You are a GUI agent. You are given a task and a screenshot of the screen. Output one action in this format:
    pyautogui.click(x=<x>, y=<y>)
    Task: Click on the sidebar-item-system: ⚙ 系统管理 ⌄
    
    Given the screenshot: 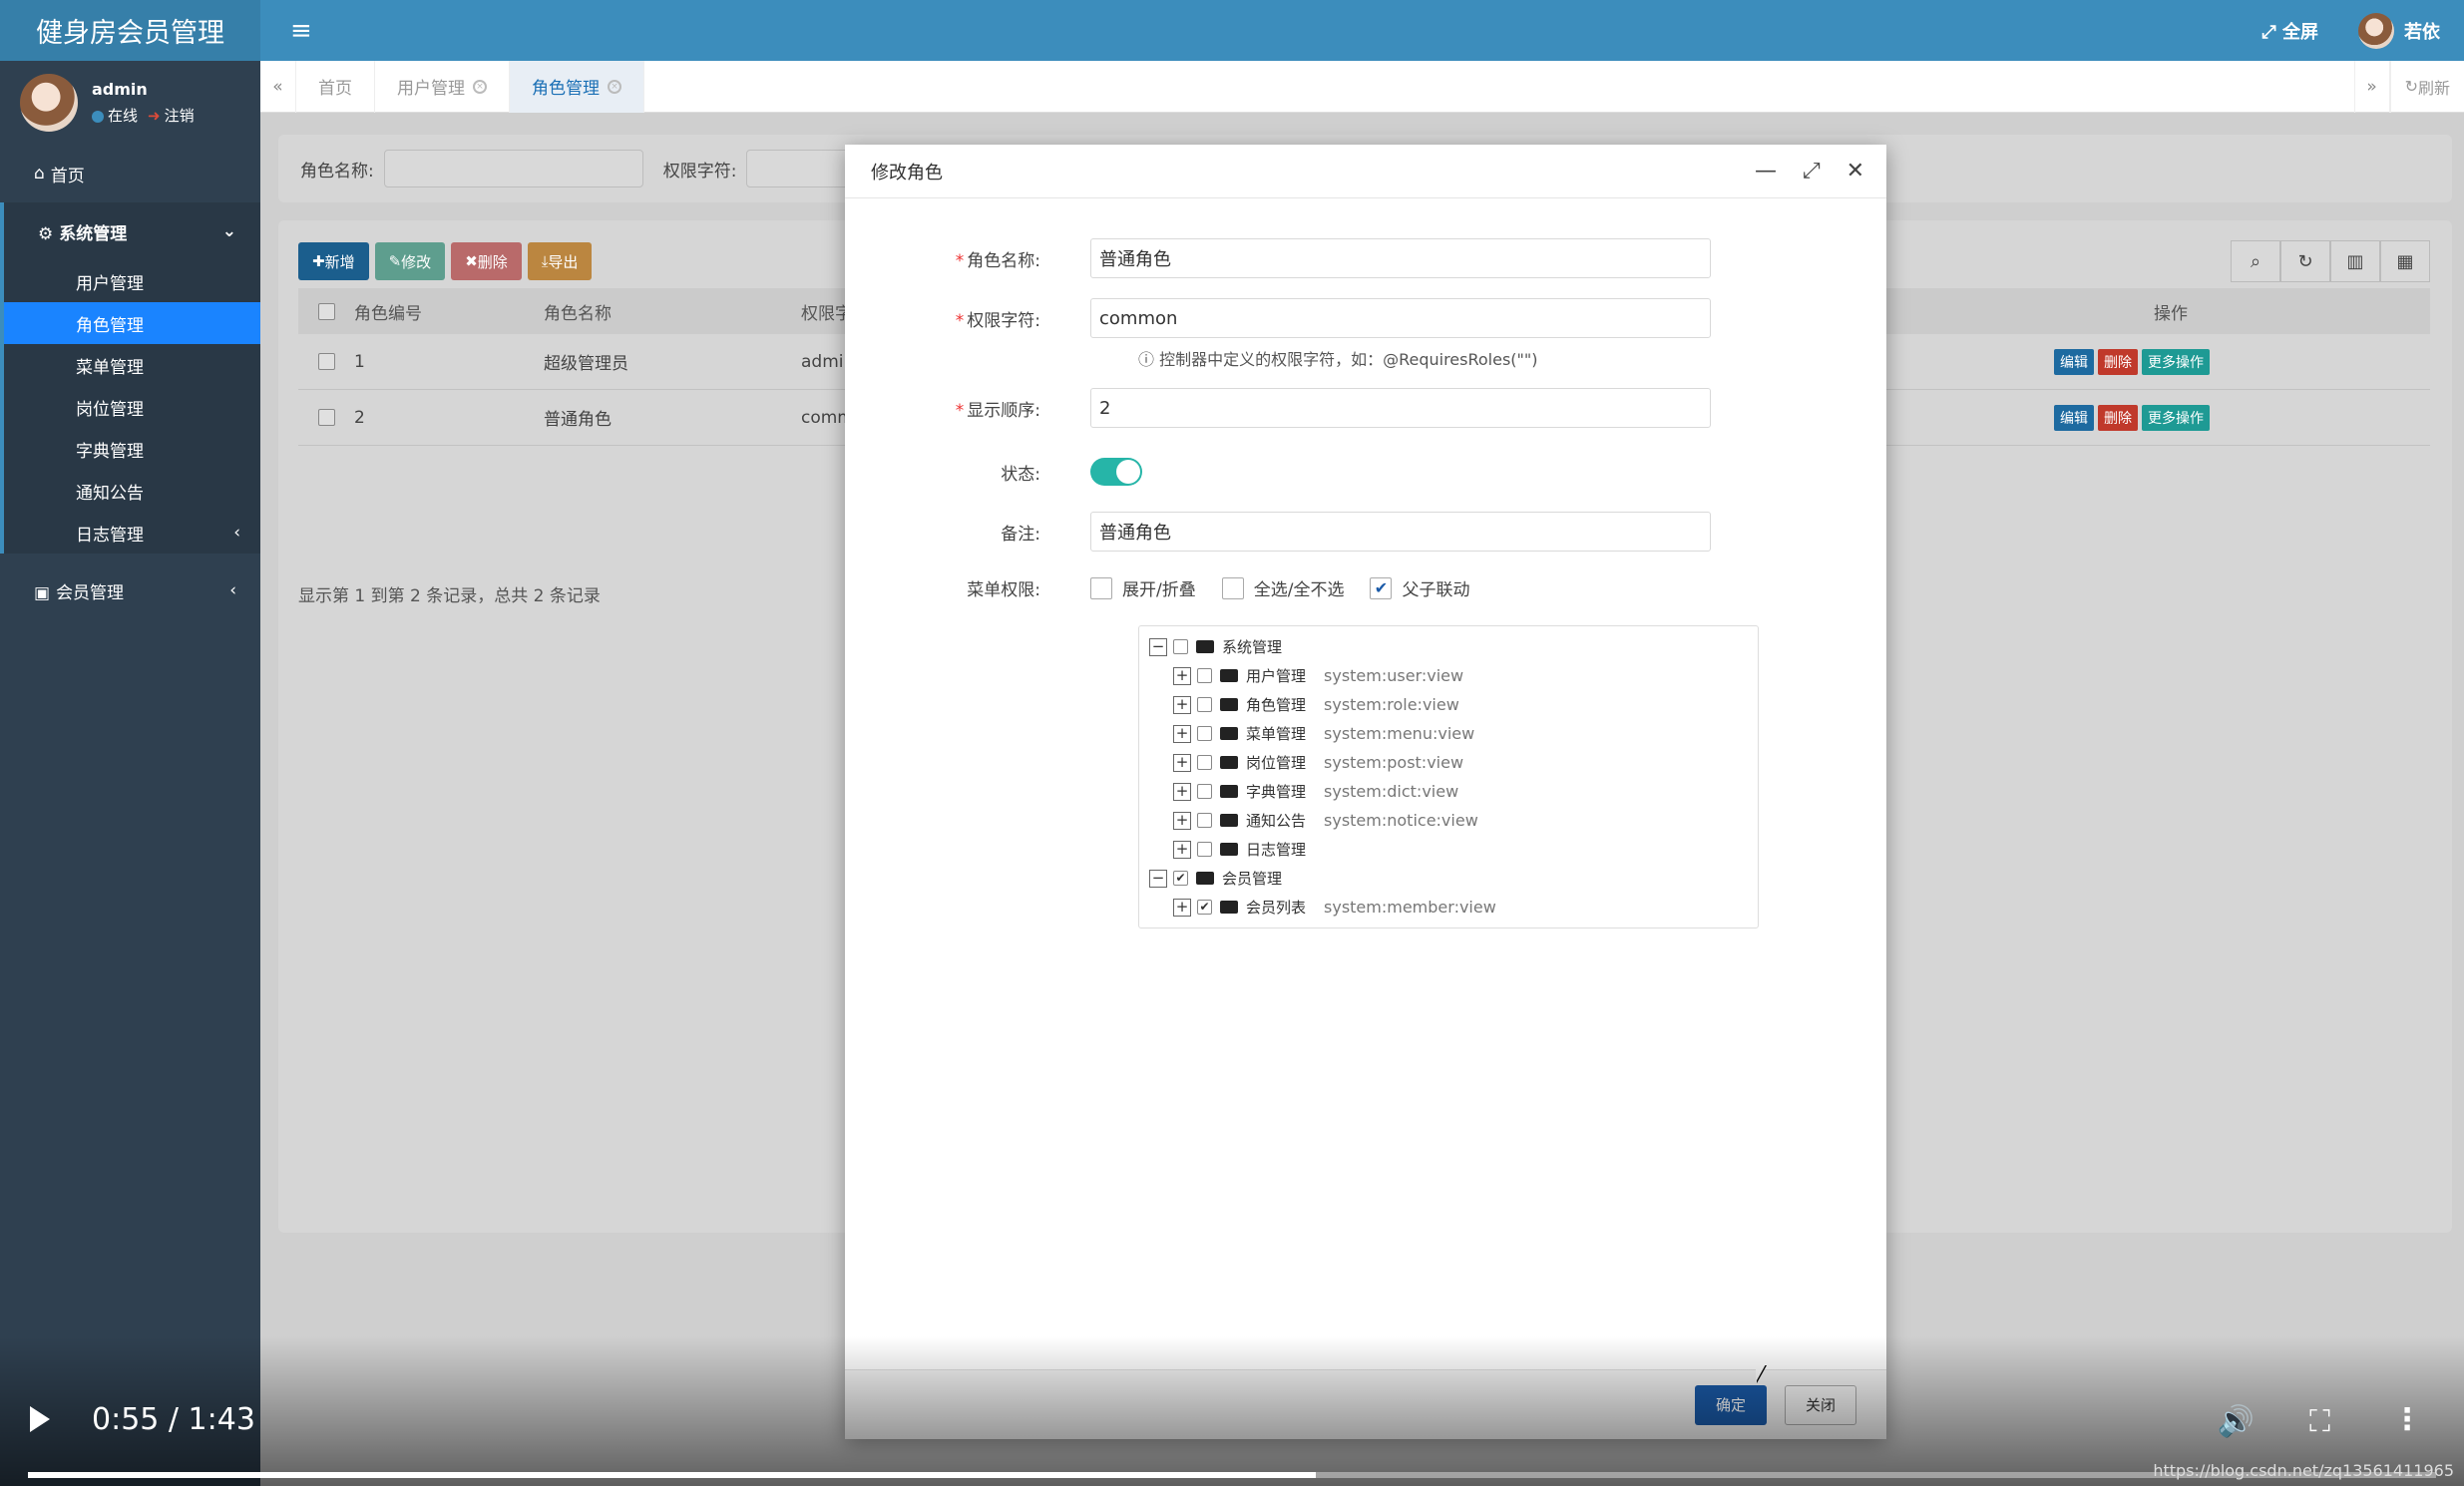 What is the action you would take?
    pyautogui.click(x=132, y=231)
    